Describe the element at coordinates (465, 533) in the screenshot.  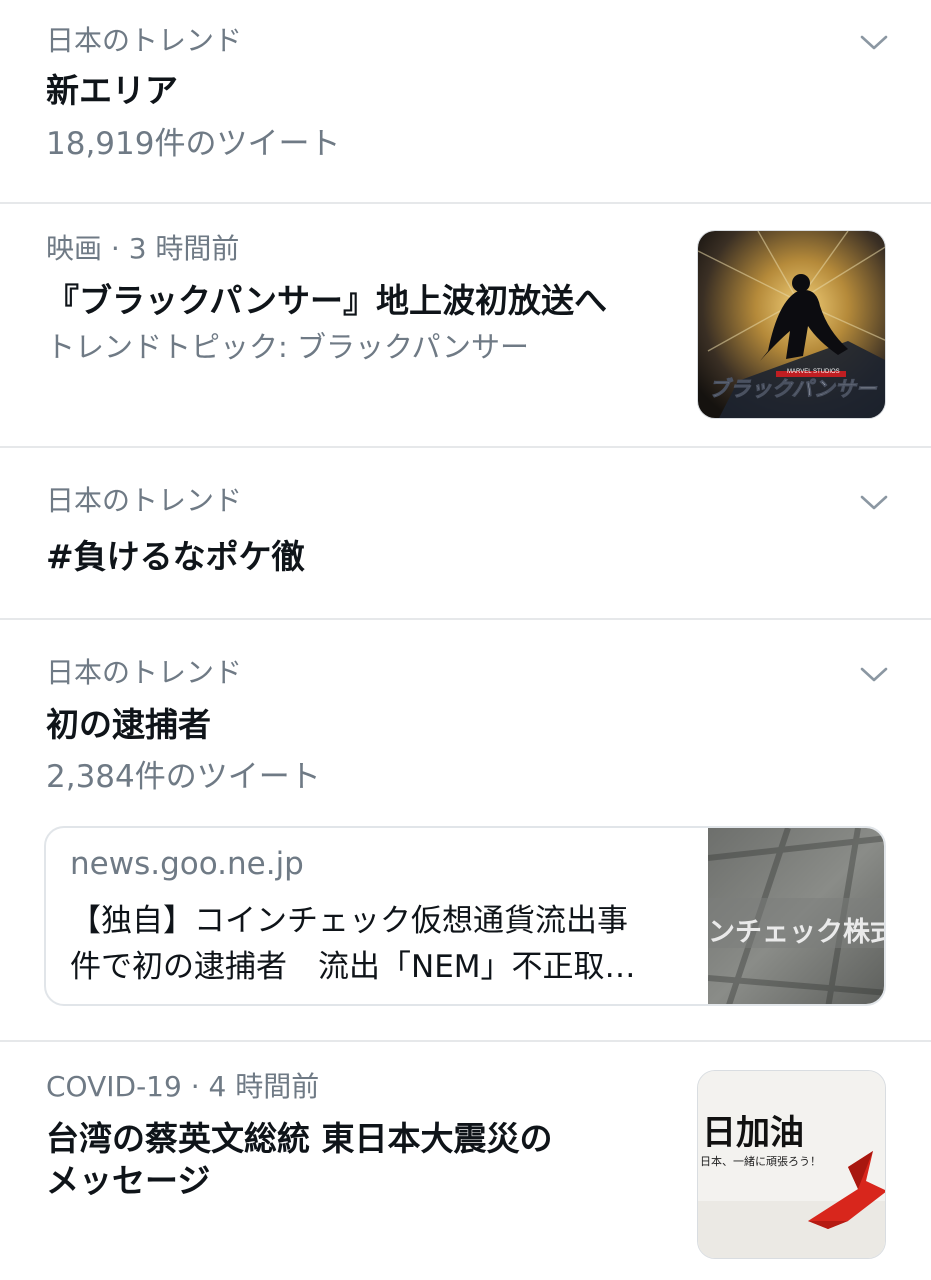
I see `trend-item-3: 日本のトレンド #負けるなポケ徹` at that location.